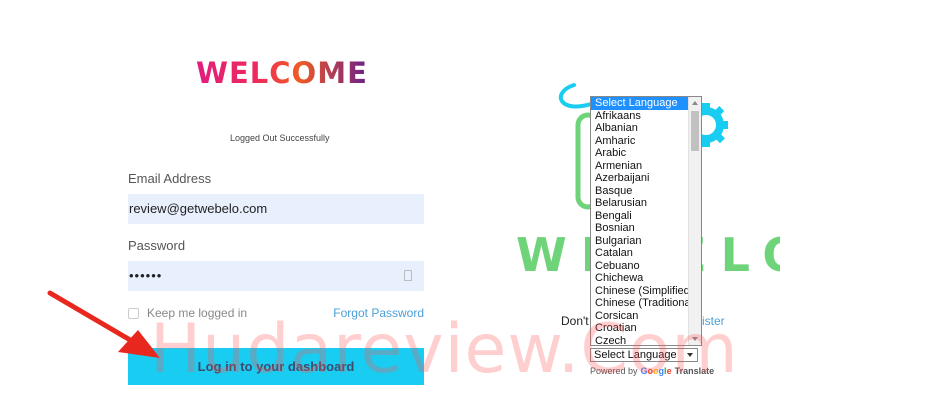 The height and width of the screenshot is (412, 939). I want to click on password-manager-icon, so click(408, 275).